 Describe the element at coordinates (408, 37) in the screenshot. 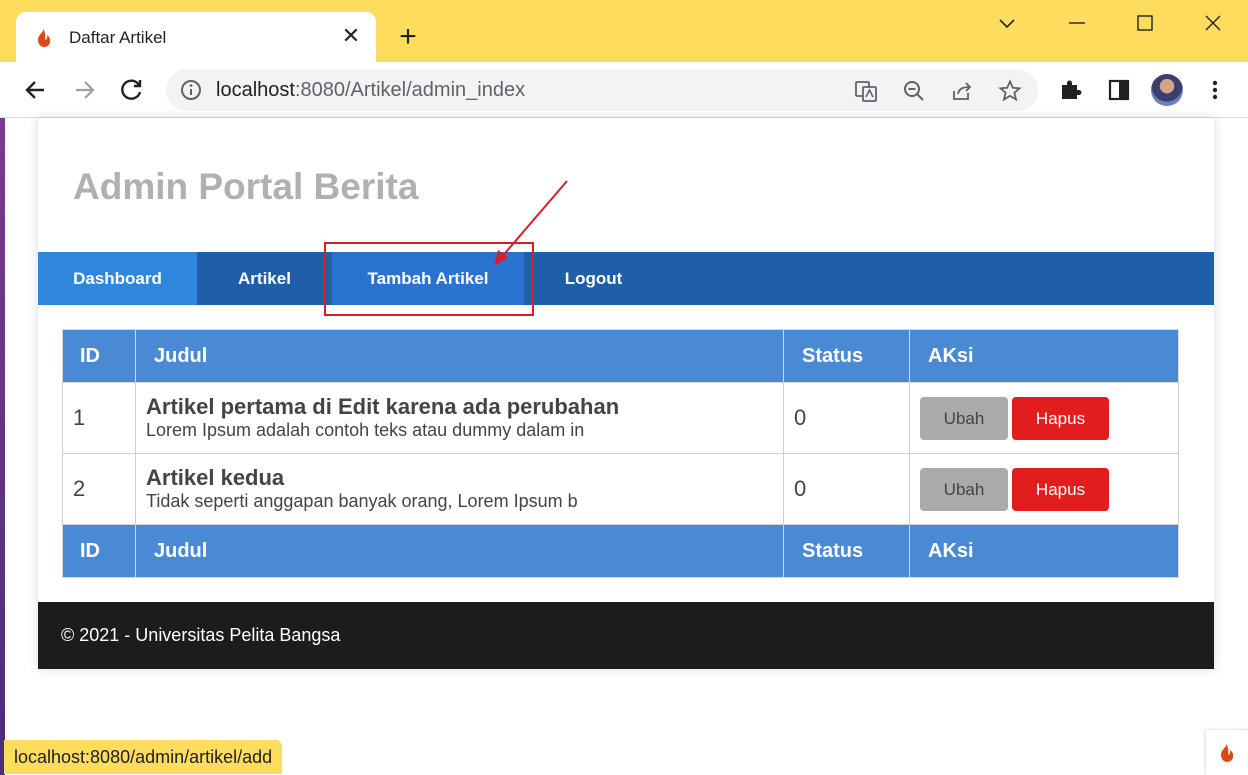

I see `new-tab-icon: +` at that location.